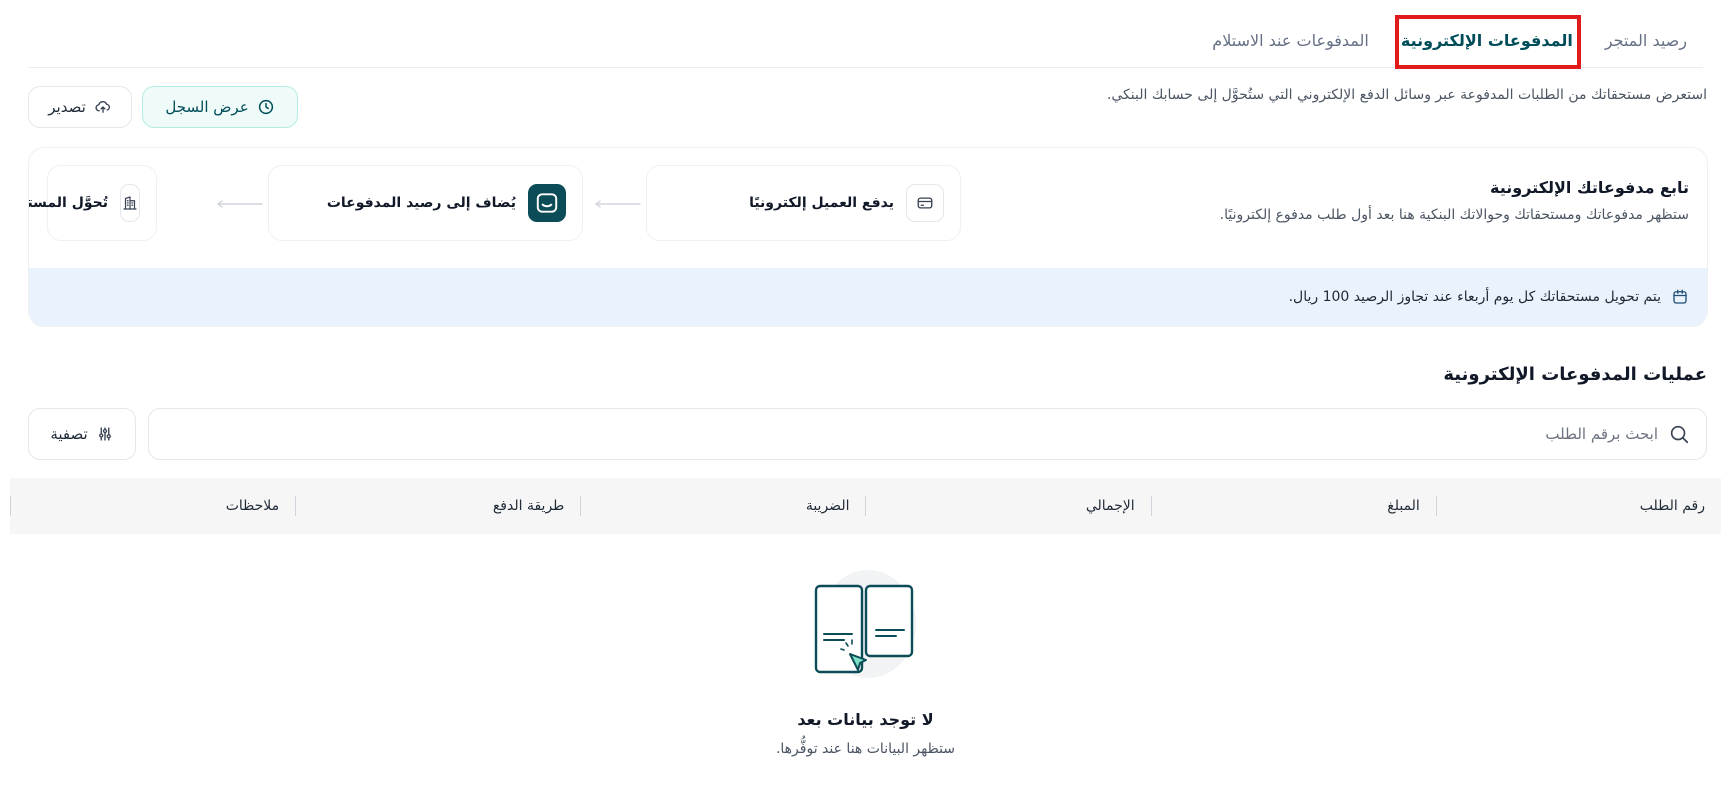  What do you see at coordinates (69, 434) in the screenshot?
I see `filter-label: تصفية` at bounding box center [69, 434].